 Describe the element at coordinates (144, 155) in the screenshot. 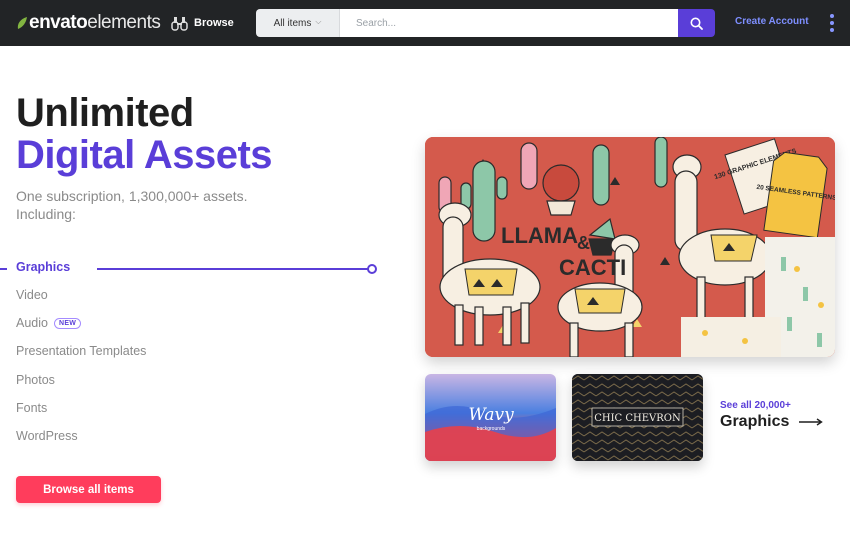

I see `headline-line-2: Digital Assets` at that location.